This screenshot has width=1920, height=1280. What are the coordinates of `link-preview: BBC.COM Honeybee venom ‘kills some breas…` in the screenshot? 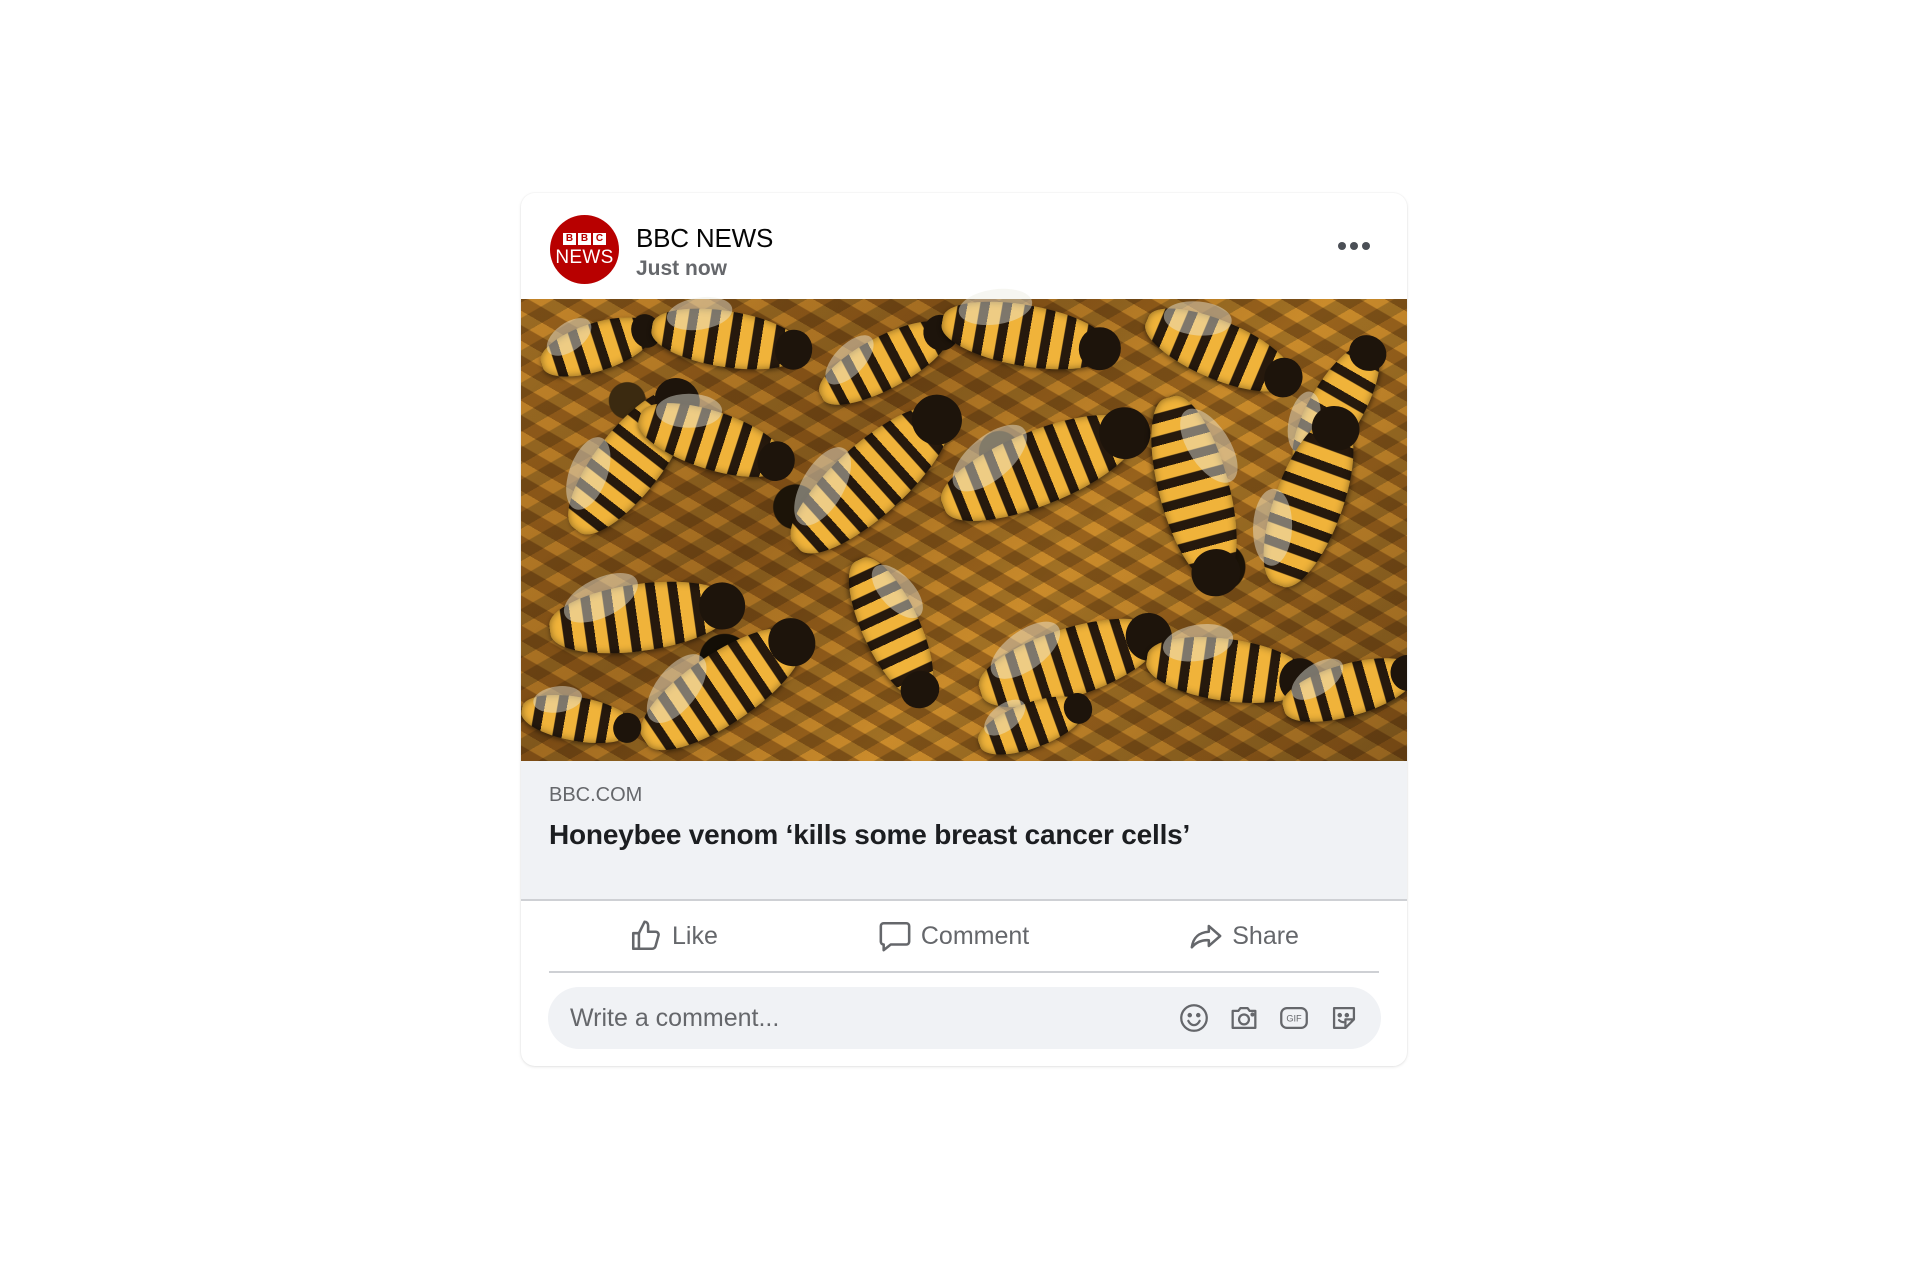 It's located at (964, 830).